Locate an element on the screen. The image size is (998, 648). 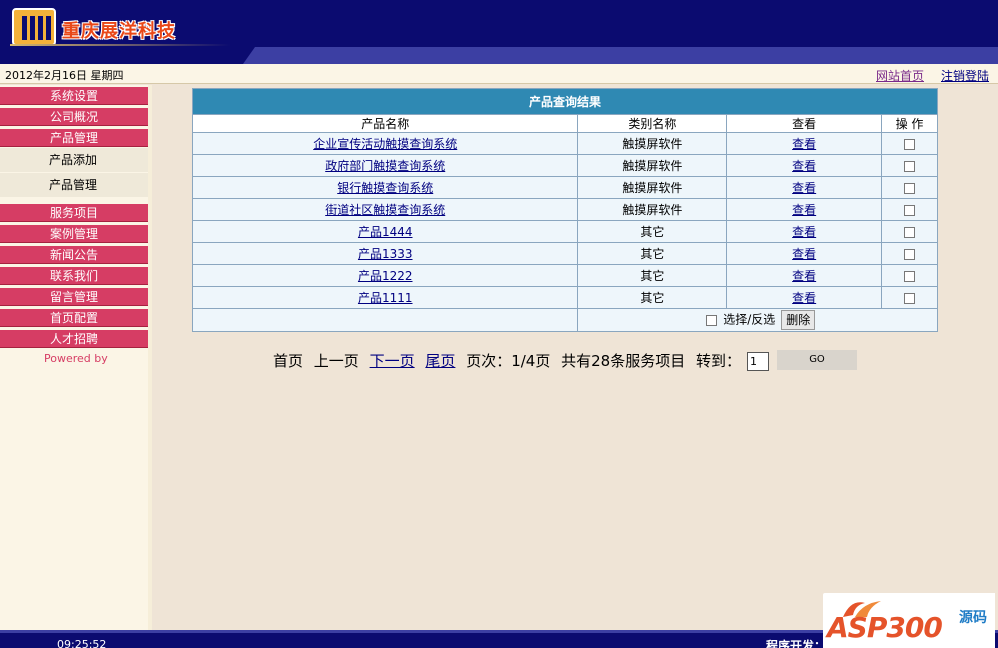
table-footer-row: 选择/反选 删除 is located at coordinates (564, 320).